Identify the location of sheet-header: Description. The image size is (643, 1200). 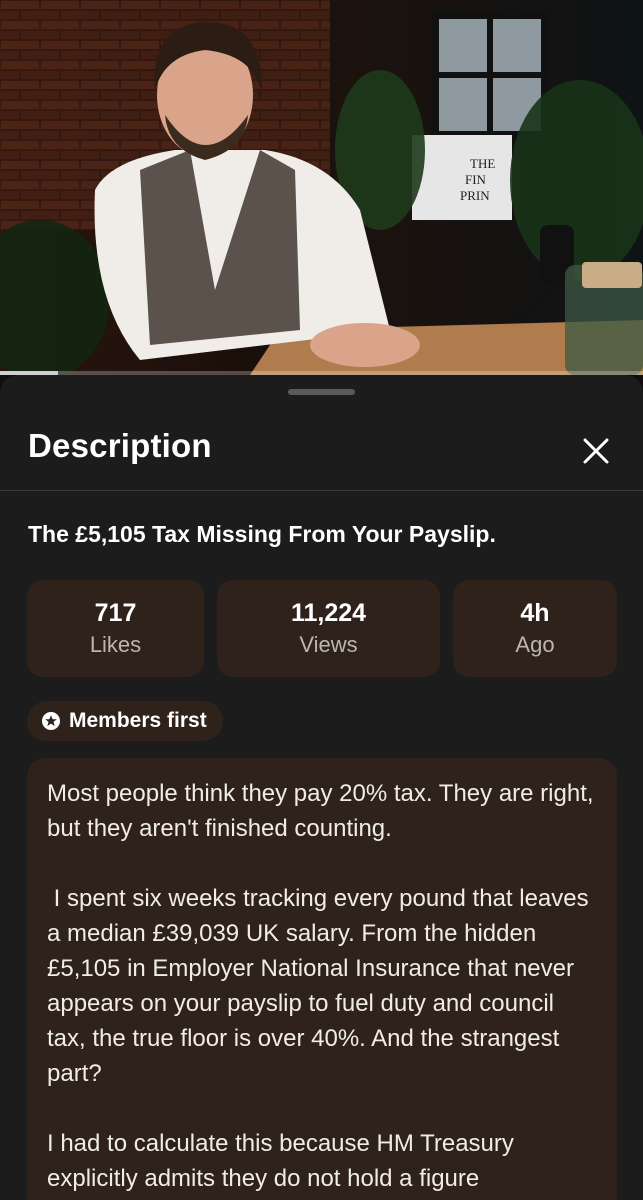
(321, 448).